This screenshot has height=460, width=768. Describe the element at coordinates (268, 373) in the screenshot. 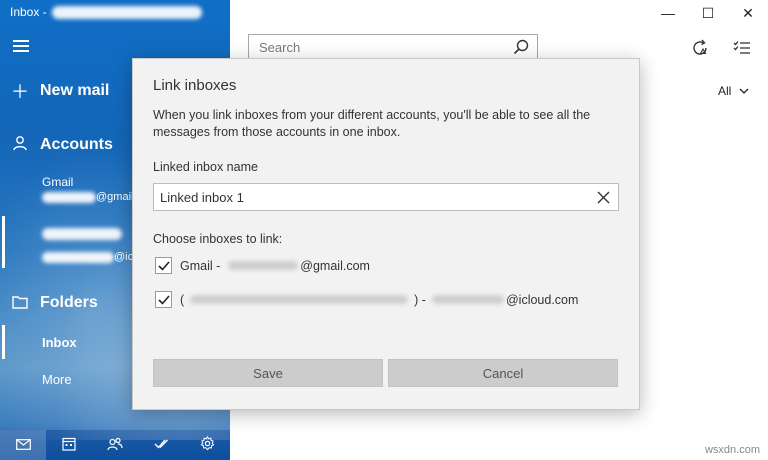

I see `save-button: Save` at that location.